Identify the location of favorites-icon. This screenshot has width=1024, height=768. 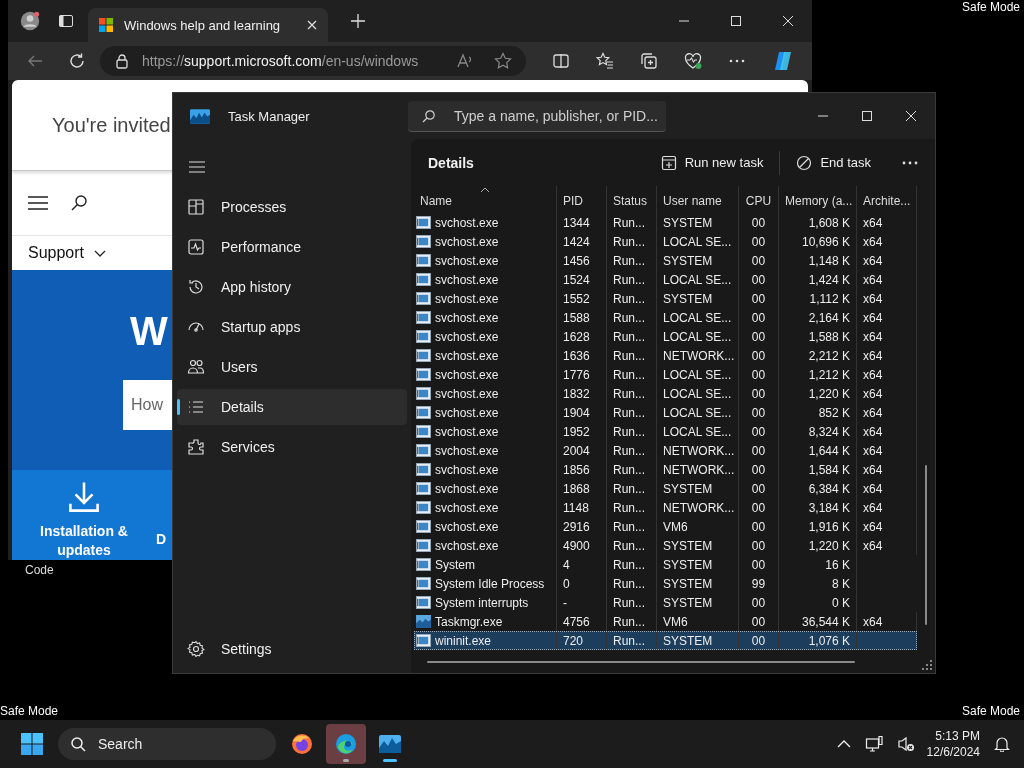
(605, 61).